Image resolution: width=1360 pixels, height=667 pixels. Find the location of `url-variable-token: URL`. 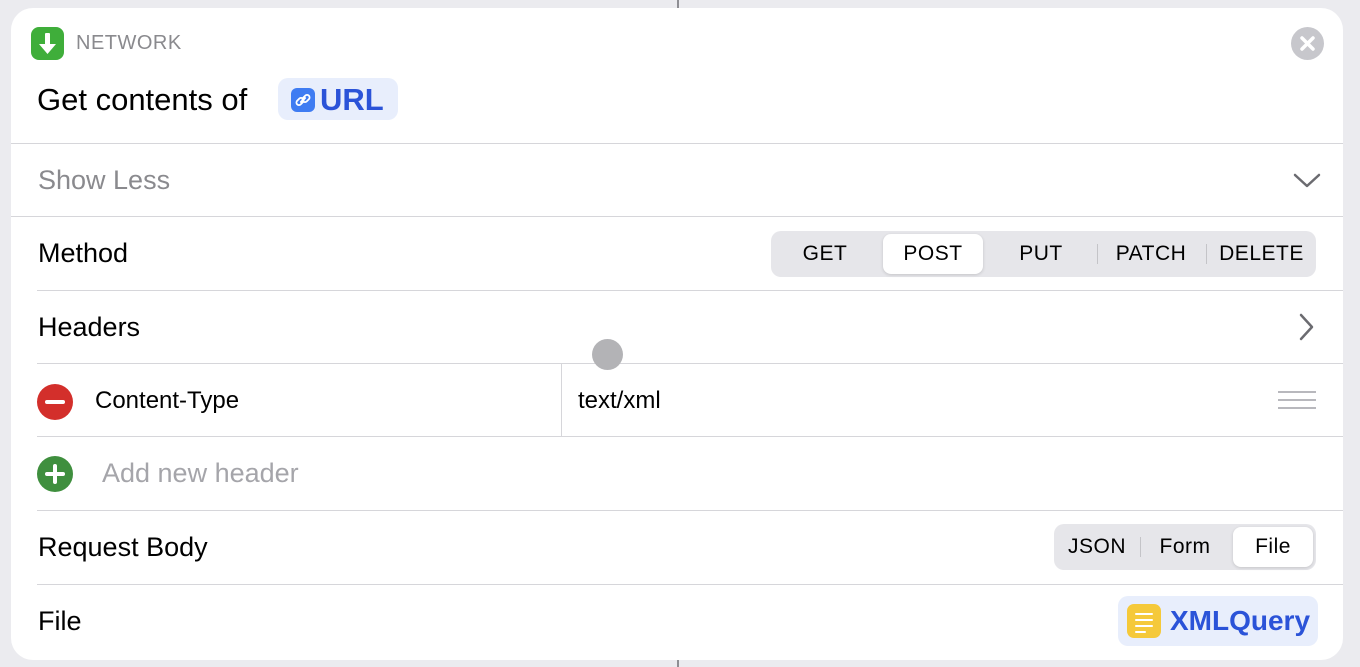

url-variable-token: URL is located at coordinates (338, 99).